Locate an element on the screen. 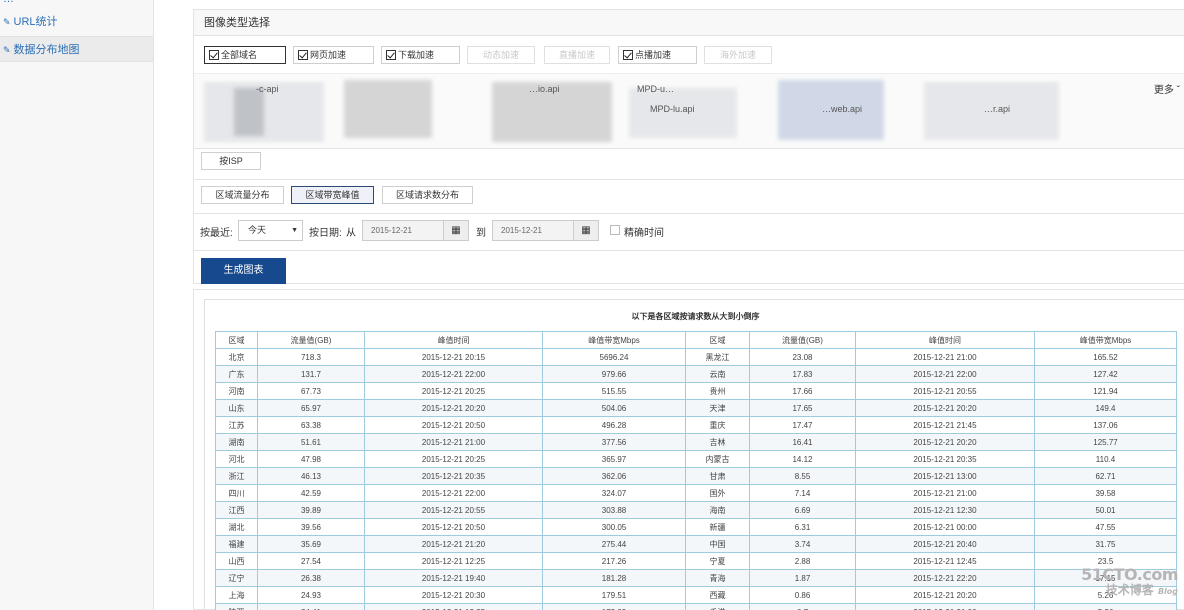 The width and height of the screenshot is (1184, 610). type-label: 全部域名 is located at coordinates (239, 55).